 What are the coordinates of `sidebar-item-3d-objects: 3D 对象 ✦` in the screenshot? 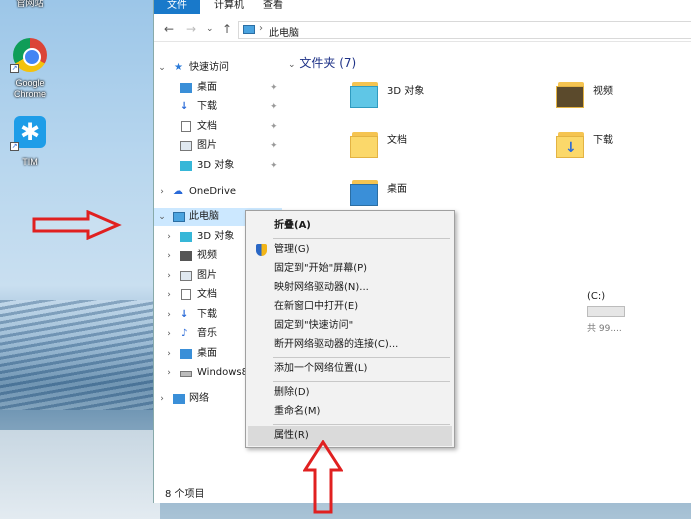 It's located at (218, 166).